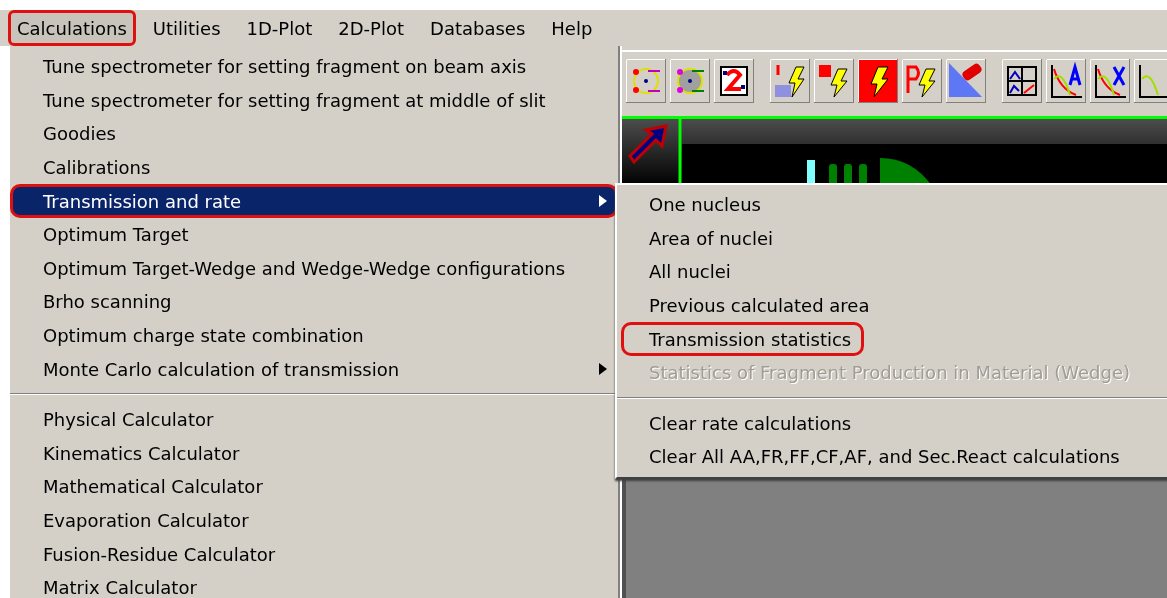  Describe the element at coordinates (743, 423) in the screenshot. I see `menu-item: Clear rate calculations` at that location.